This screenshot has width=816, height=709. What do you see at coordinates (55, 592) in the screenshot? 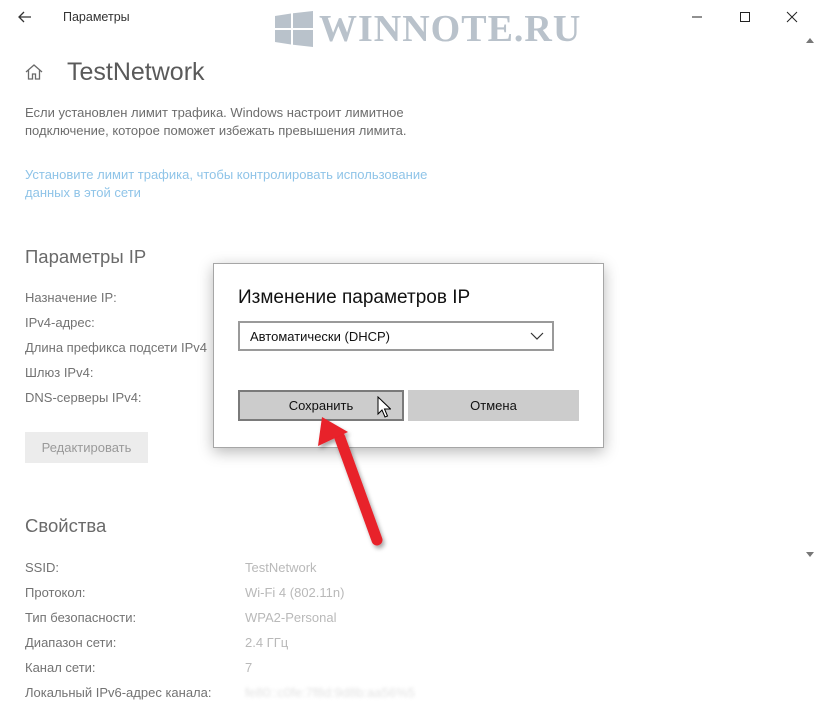
I see `protocol-label: Протокол:` at bounding box center [55, 592].